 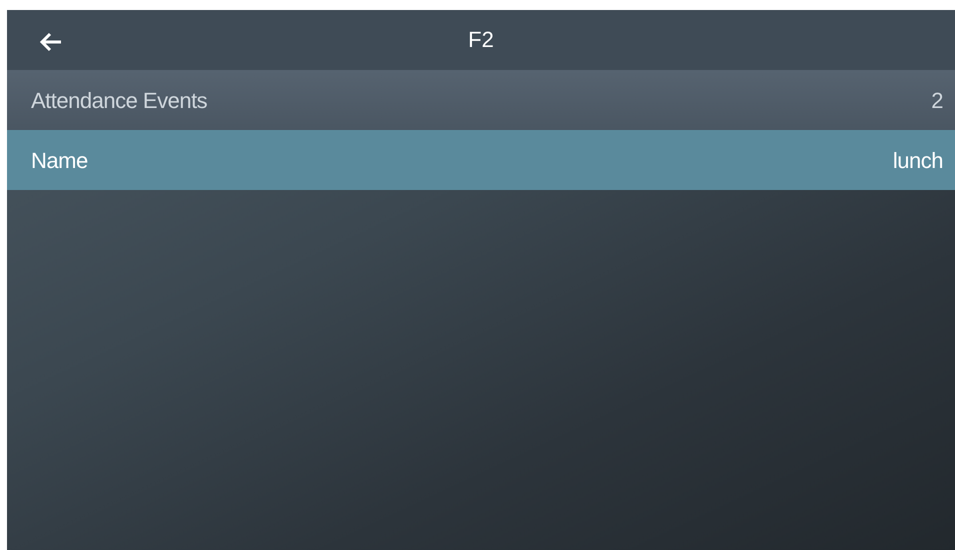 I want to click on back-icon, so click(x=51, y=40).